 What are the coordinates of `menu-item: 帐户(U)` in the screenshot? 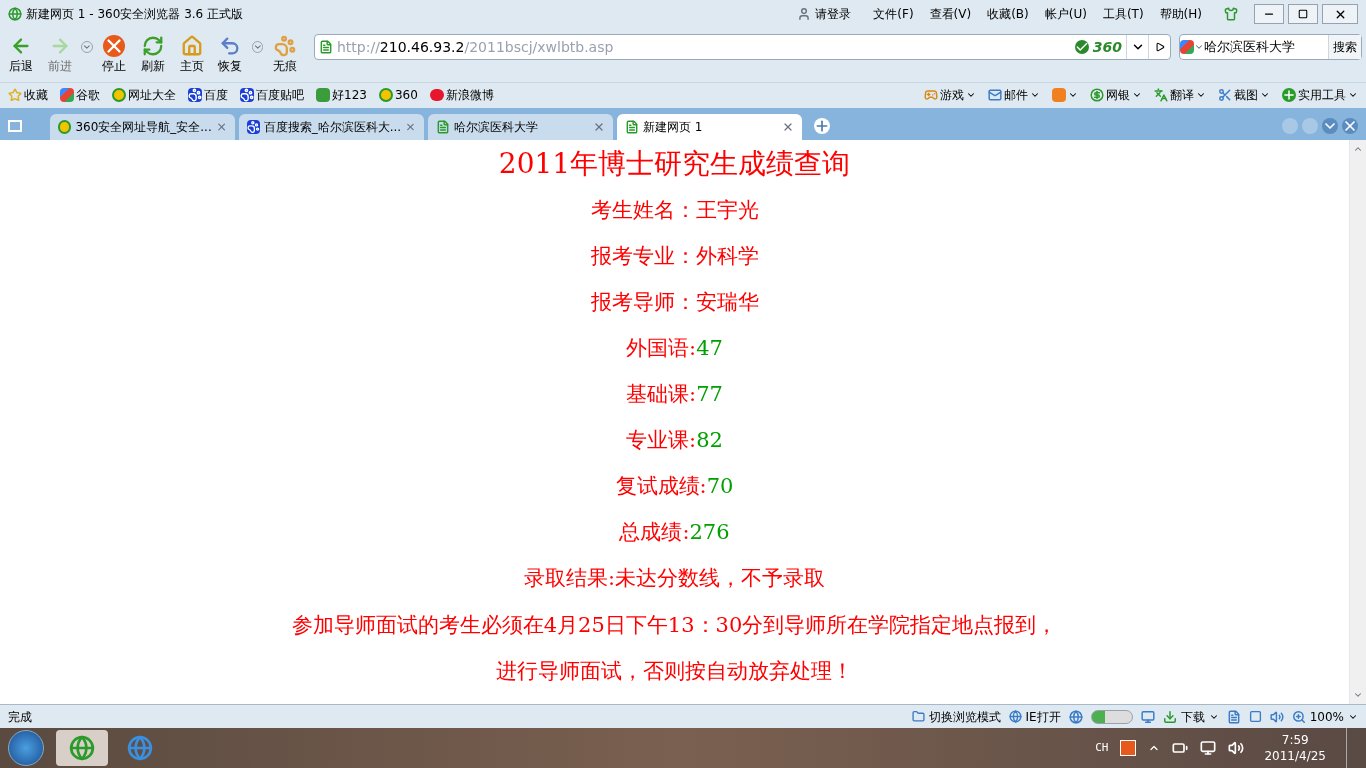 It's located at (1065, 14).